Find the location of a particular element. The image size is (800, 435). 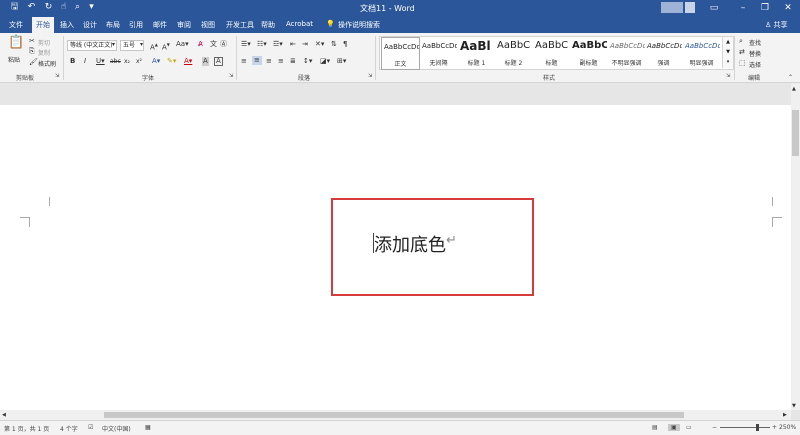

char-border-icon: A is located at coordinates (218, 61).